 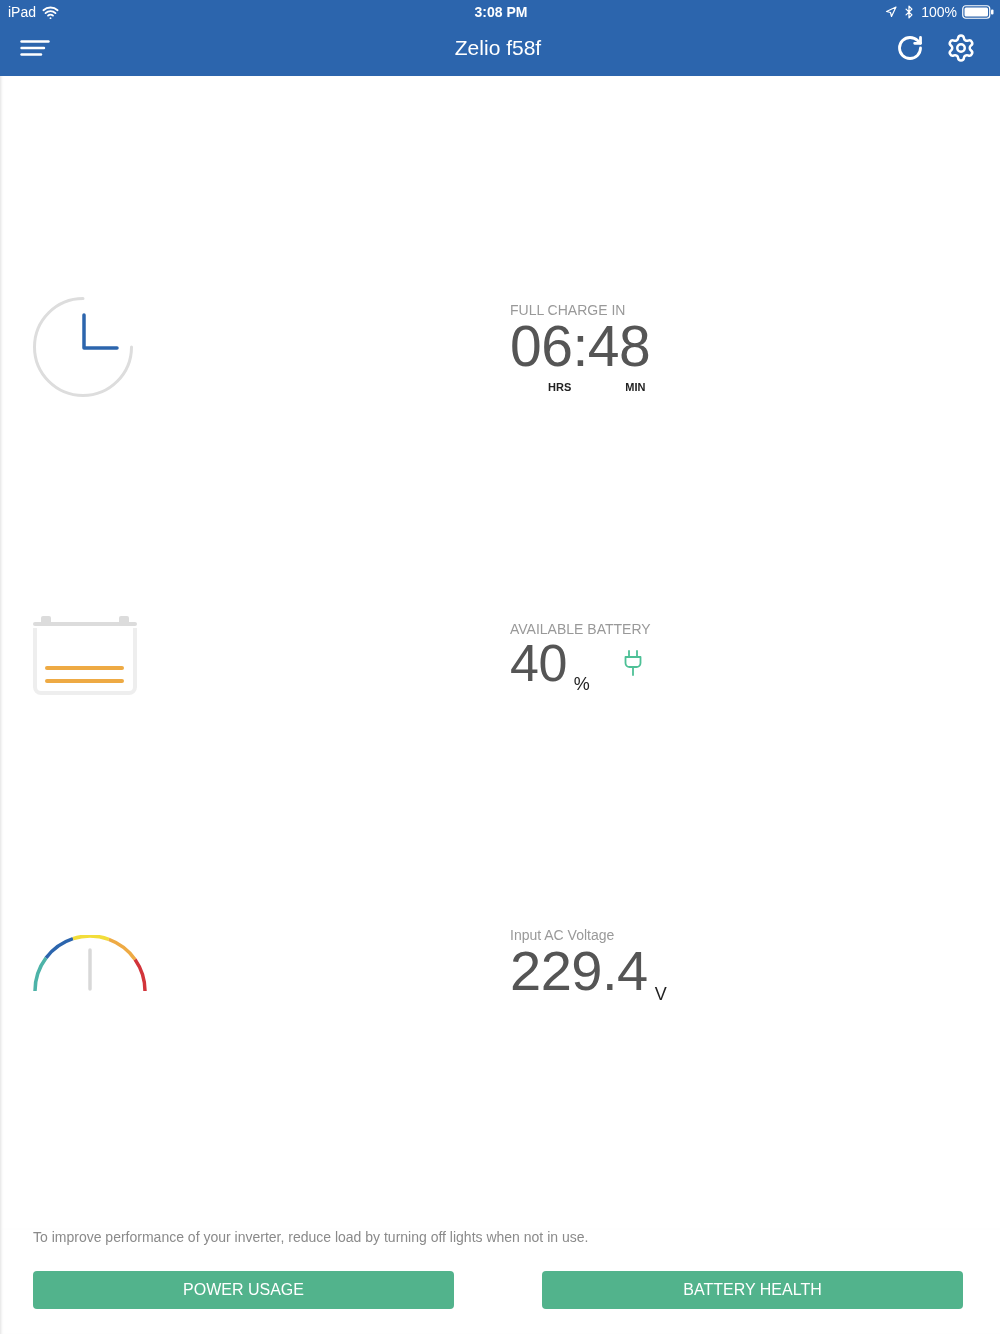 What do you see at coordinates (579, 971) in the screenshot?
I see `voltage-value: 229.4` at bounding box center [579, 971].